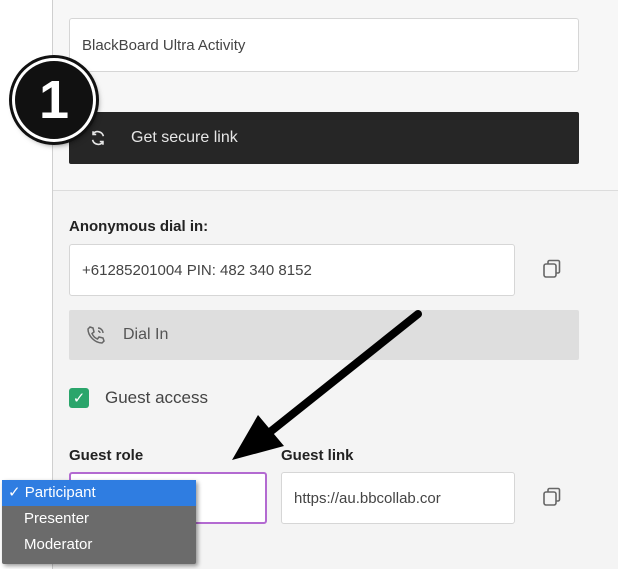  Describe the element at coordinates (98, 138) in the screenshot. I see `refresh-icon` at that location.